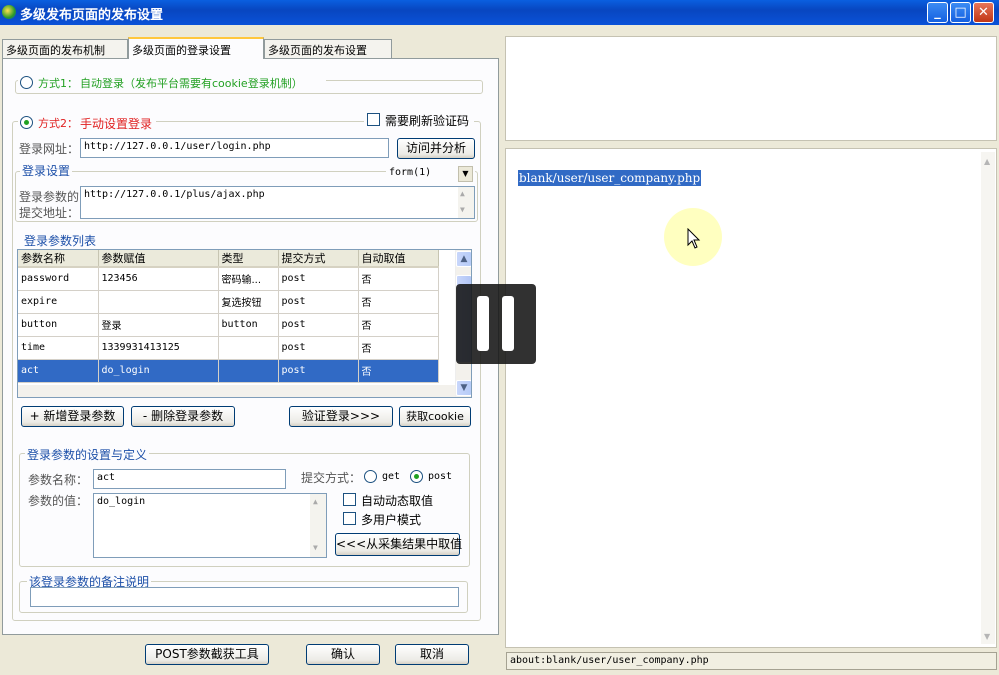 The width and height of the screenshot is (999, 675). What do you see at coordinates (158, 325) in the screenshot?
I see `table-cell: 登录` at bounding box center [158, 325].